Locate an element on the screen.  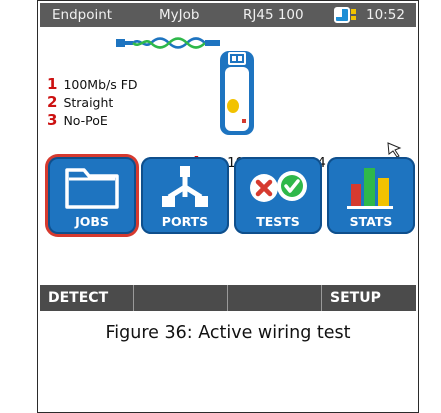
status-port: RJ45 100 is located at coordinates (273, 15).